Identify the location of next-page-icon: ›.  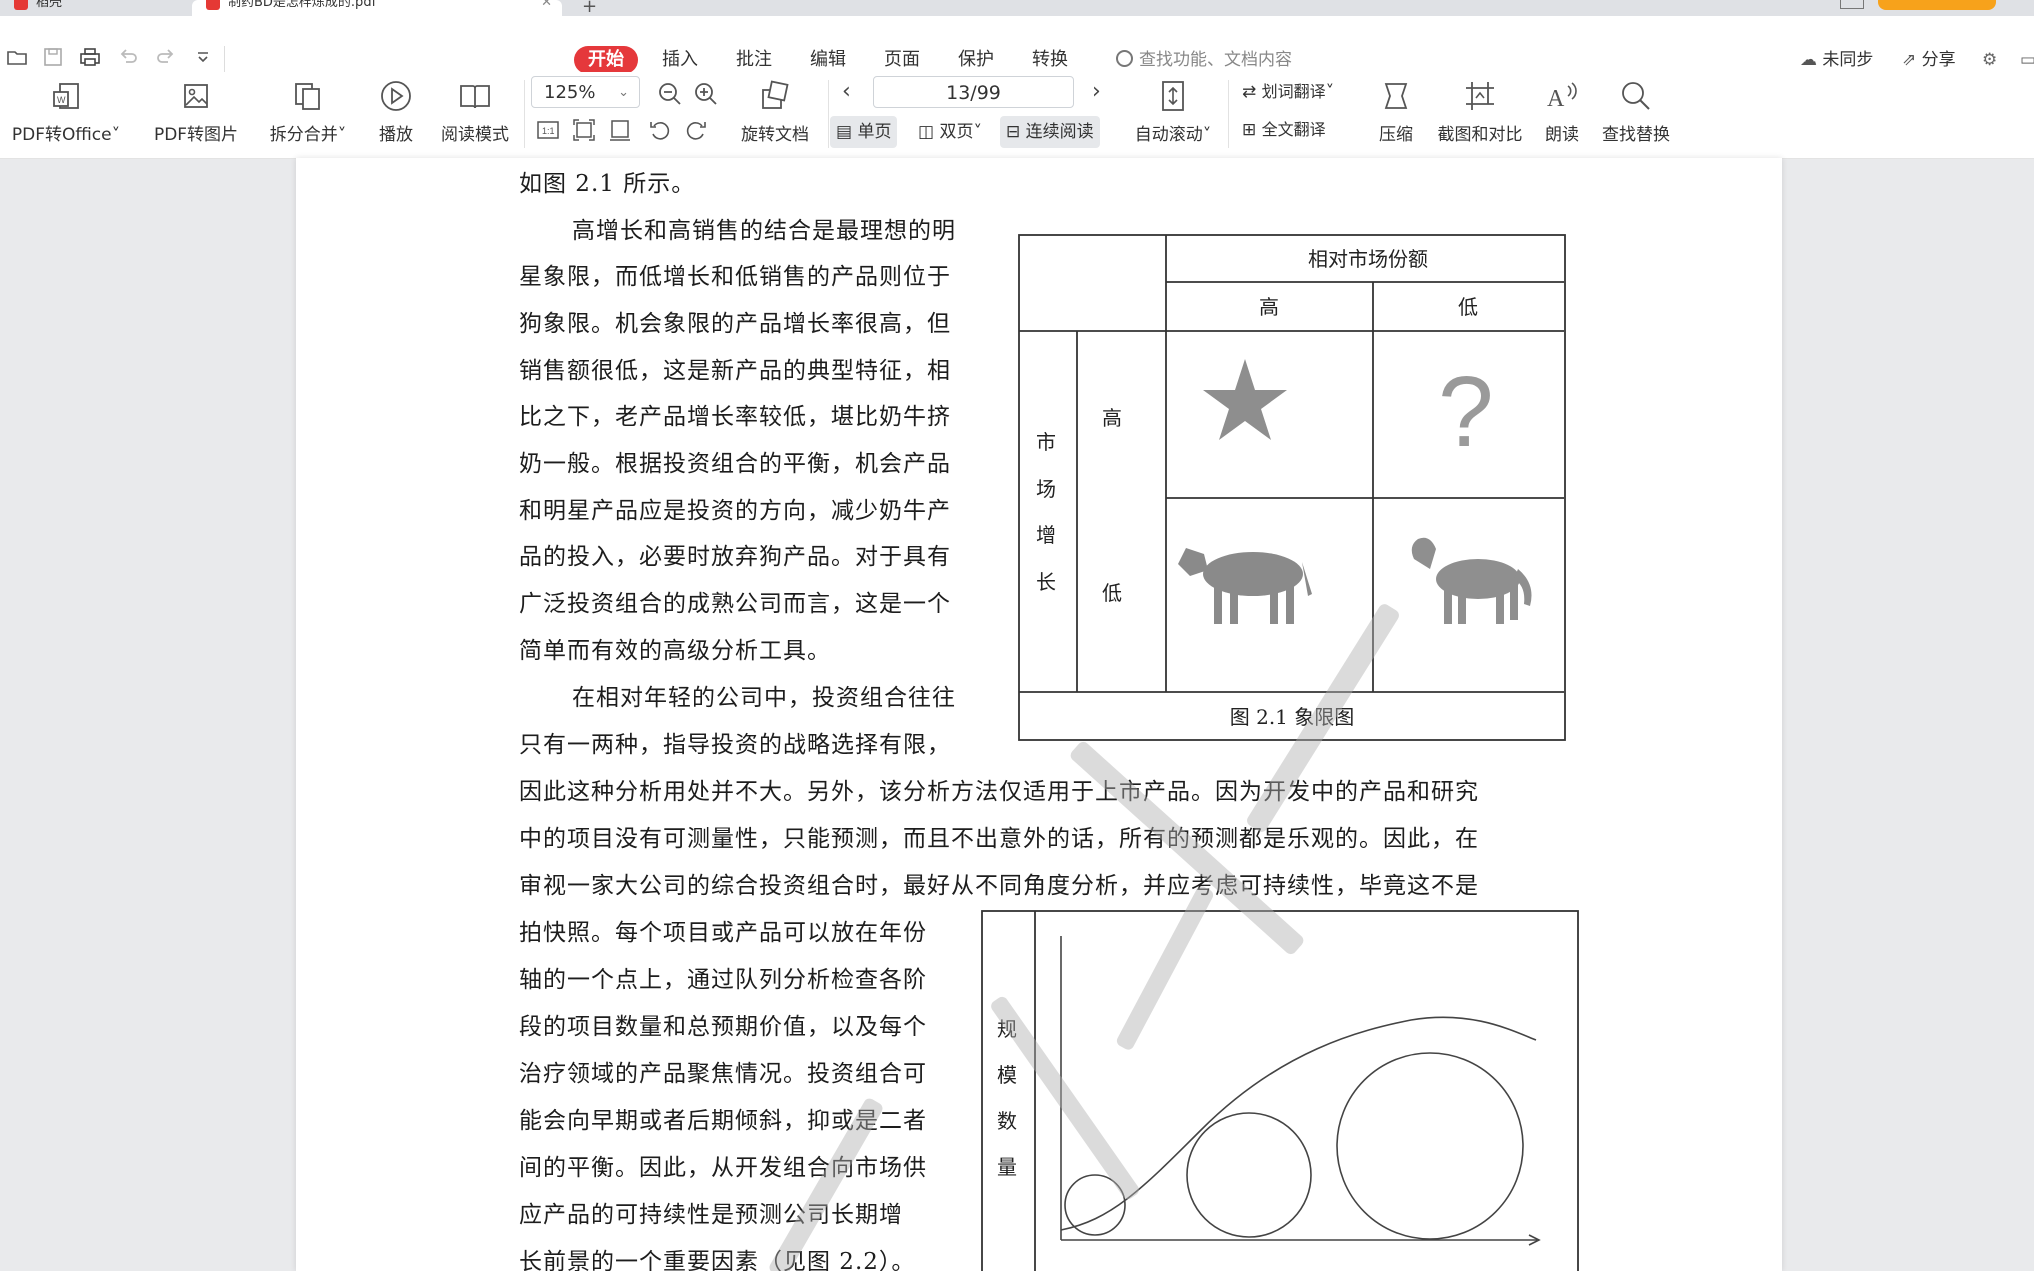
(1096, 92).